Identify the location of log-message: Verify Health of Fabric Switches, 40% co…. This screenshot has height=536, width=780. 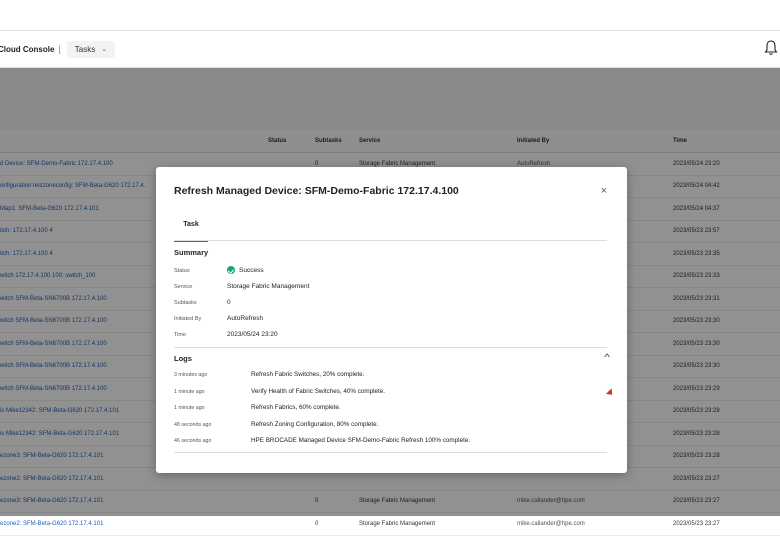
(318, 391).